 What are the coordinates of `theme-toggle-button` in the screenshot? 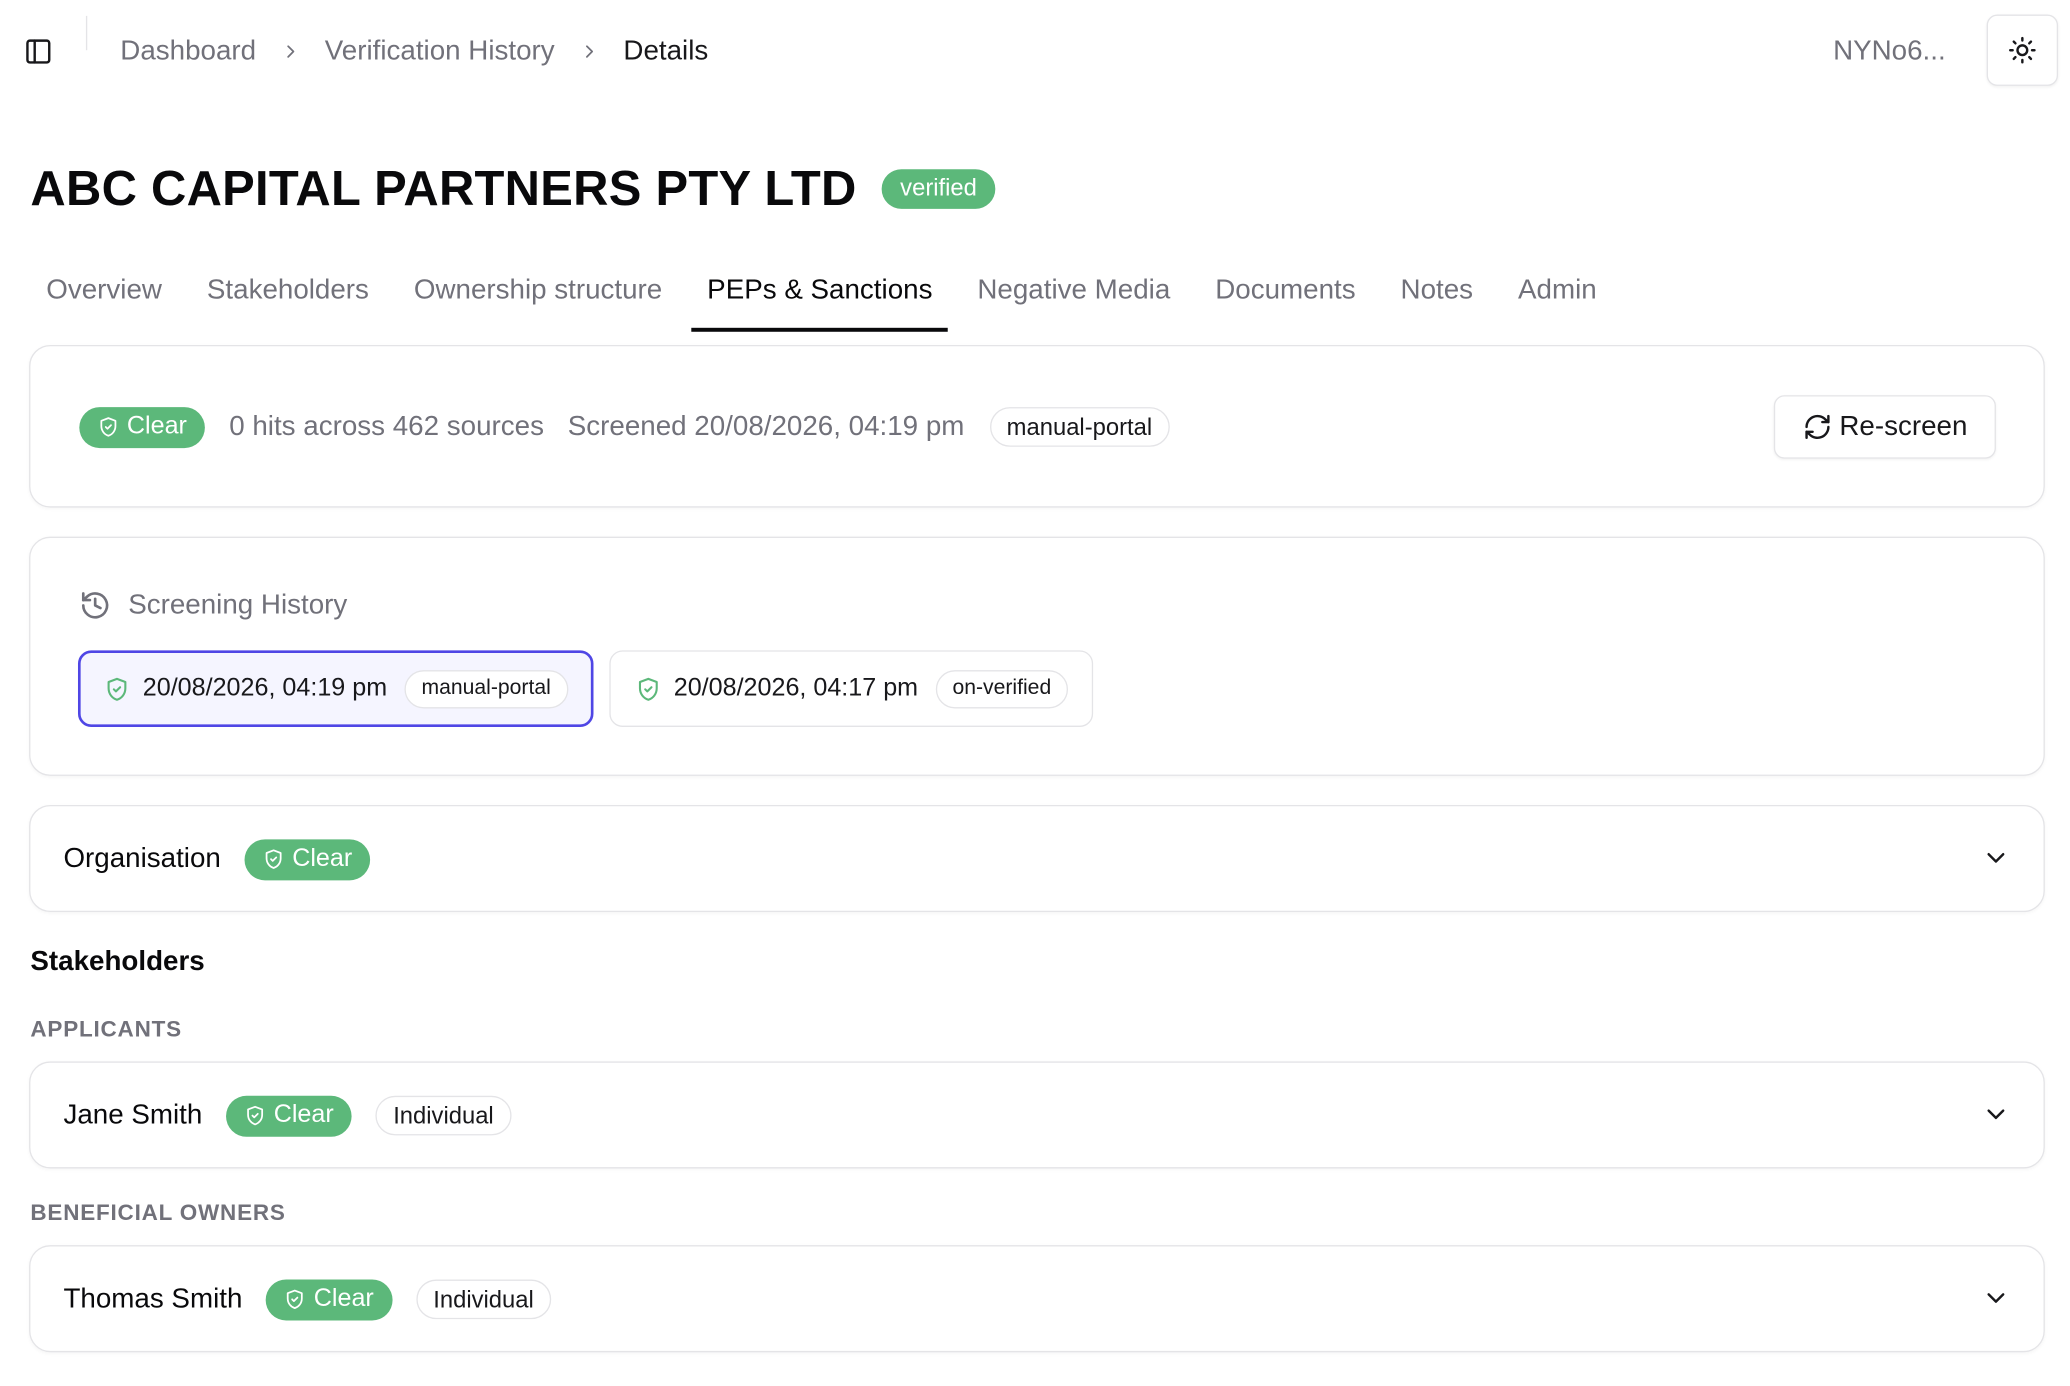 It's located at (2022, 50).